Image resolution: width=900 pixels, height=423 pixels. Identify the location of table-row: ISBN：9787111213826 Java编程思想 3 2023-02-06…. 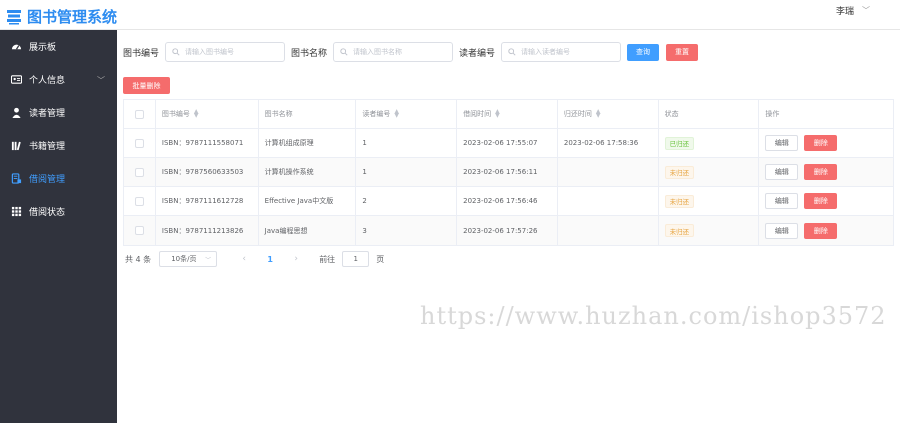
(508, 230).